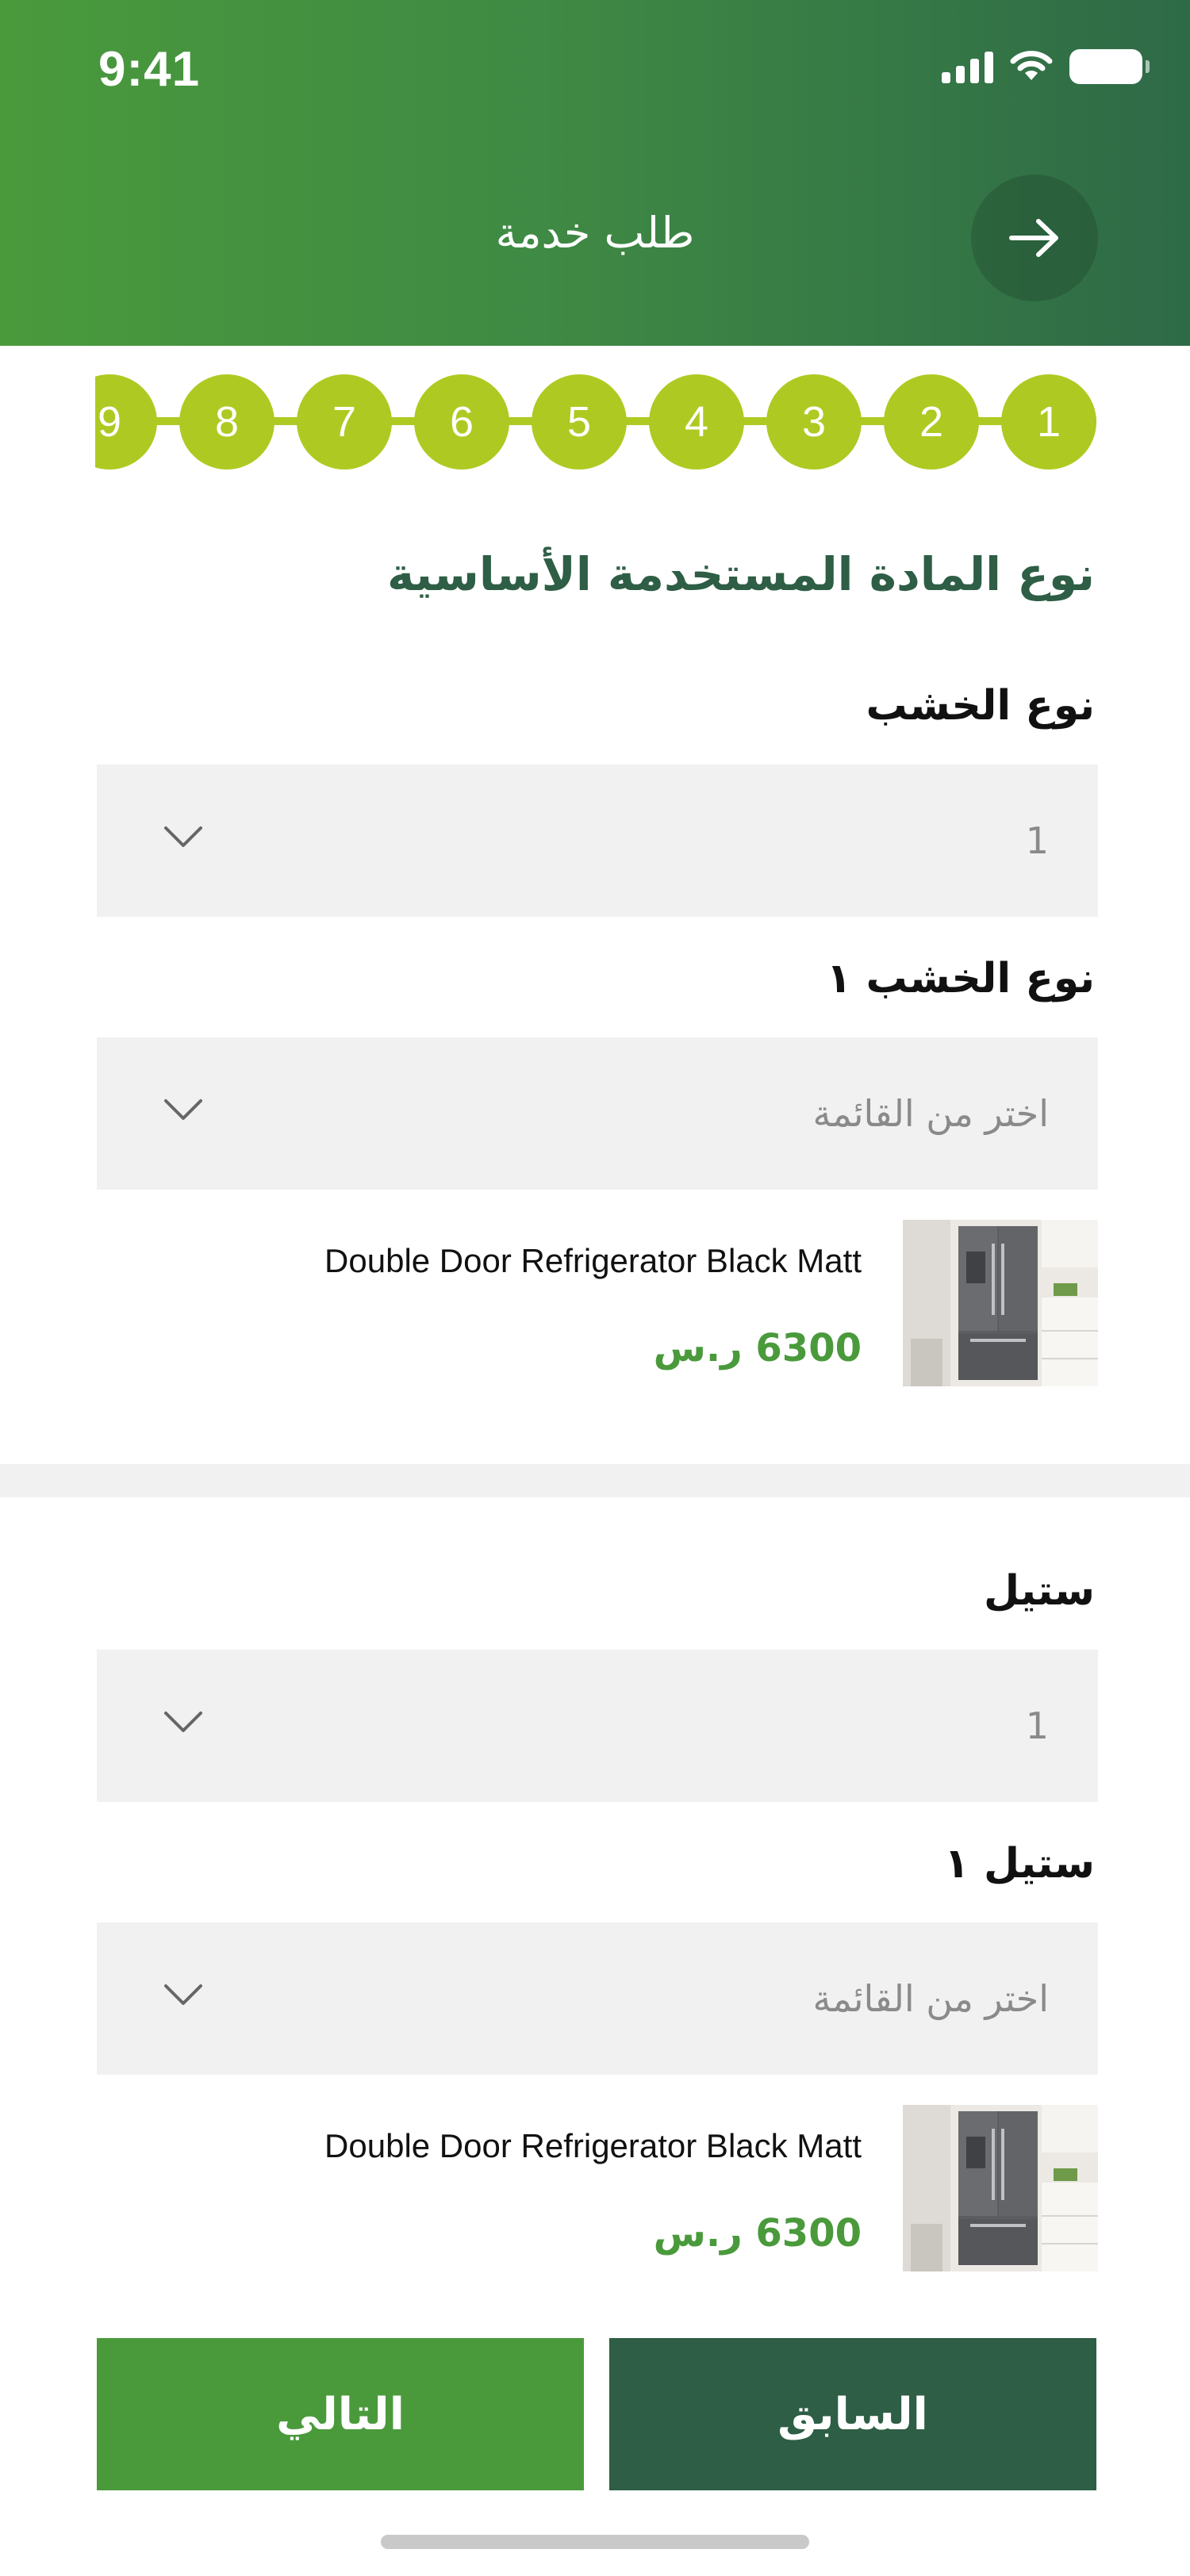 This screenshot has width=1190, height=2576. I want to click on step-7: 7, so click(344, 422).